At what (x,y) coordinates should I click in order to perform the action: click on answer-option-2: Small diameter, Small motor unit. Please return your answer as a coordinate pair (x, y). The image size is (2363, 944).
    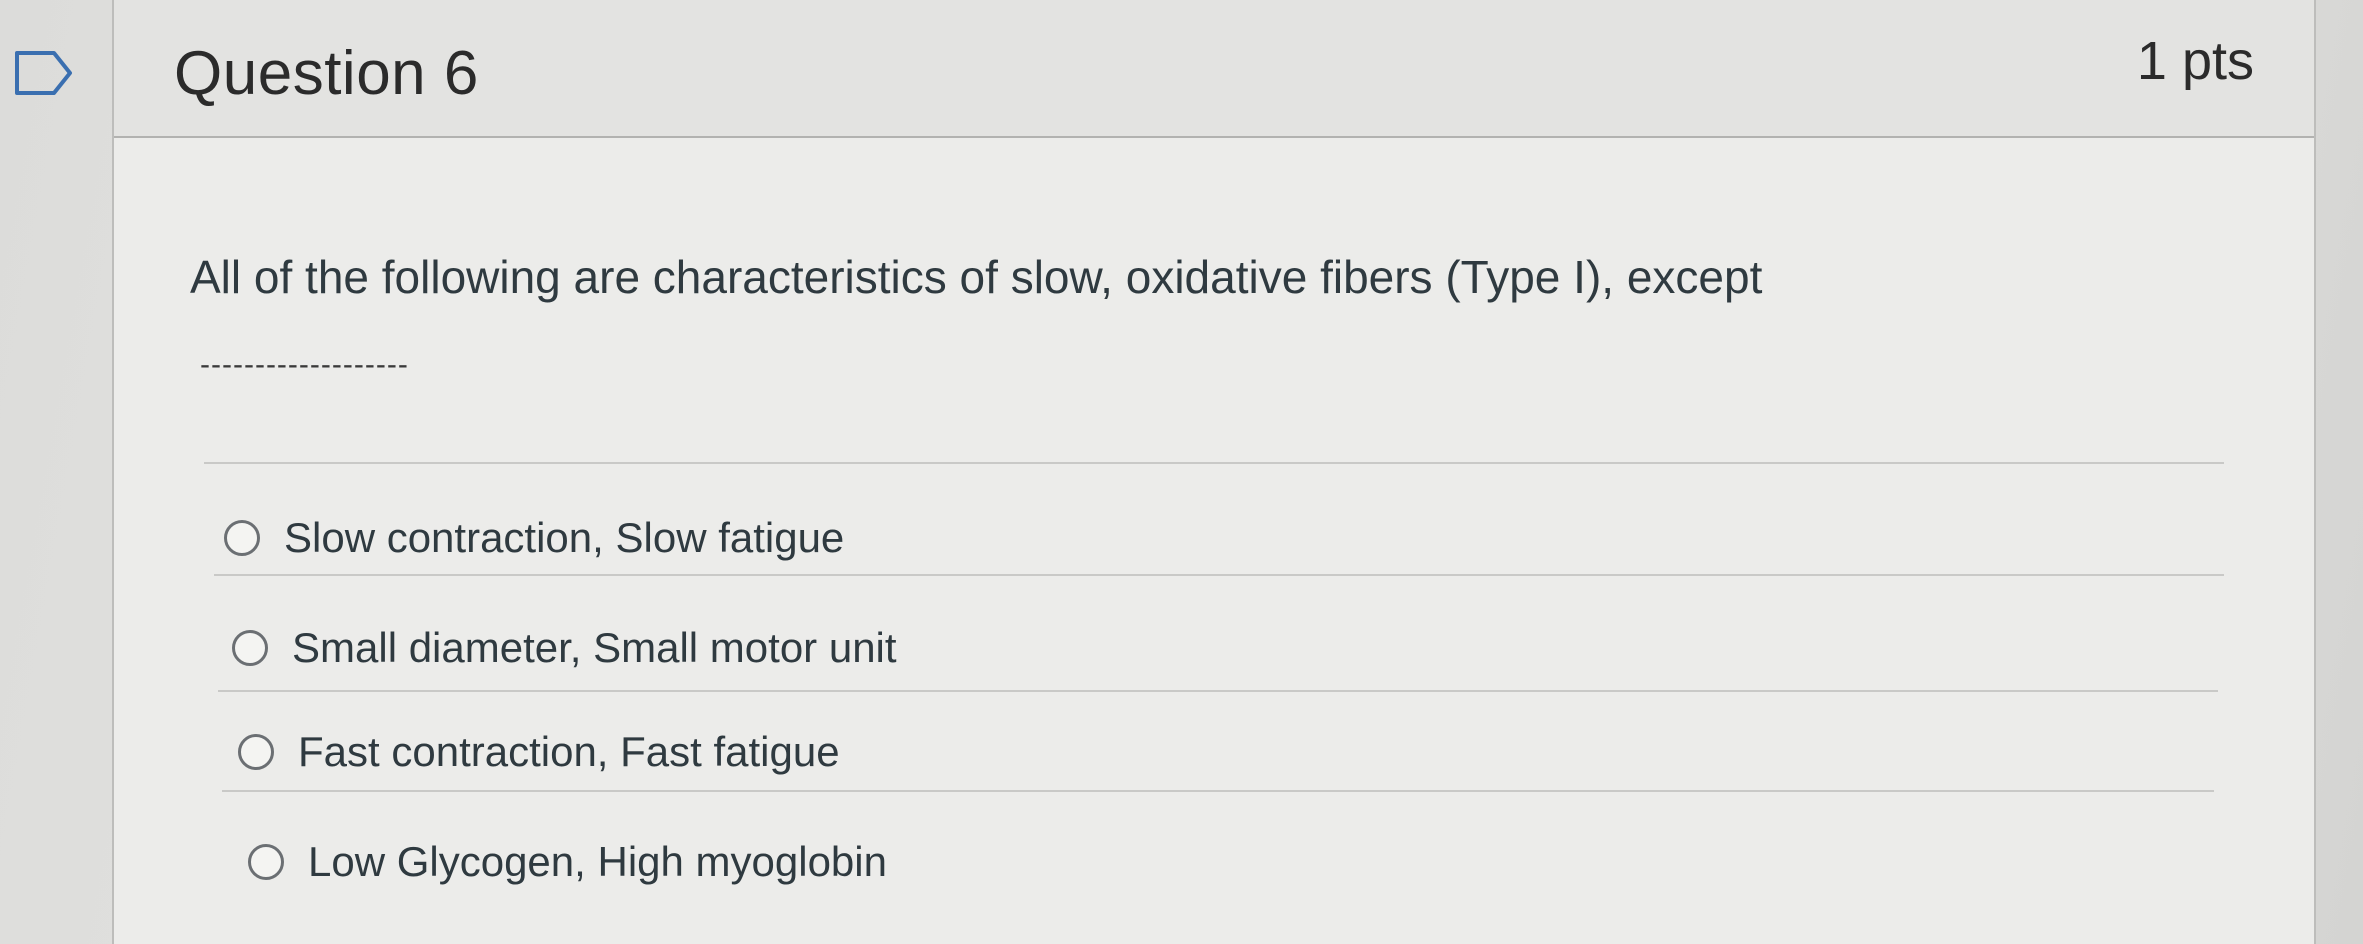
    Looking at the image, I should click on (564, 648).